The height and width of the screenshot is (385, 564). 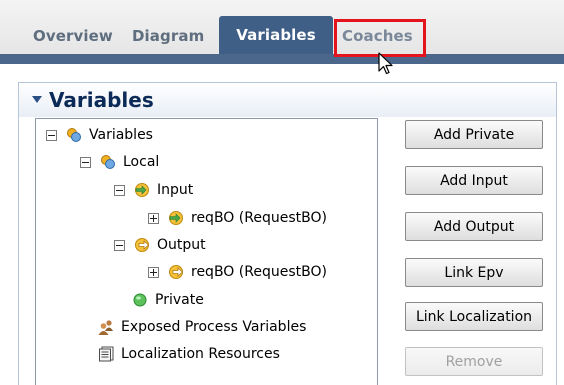 I want to click on tree-node-exposed-process-variables: Exposed Process Variables, so click(x=202, y=327).